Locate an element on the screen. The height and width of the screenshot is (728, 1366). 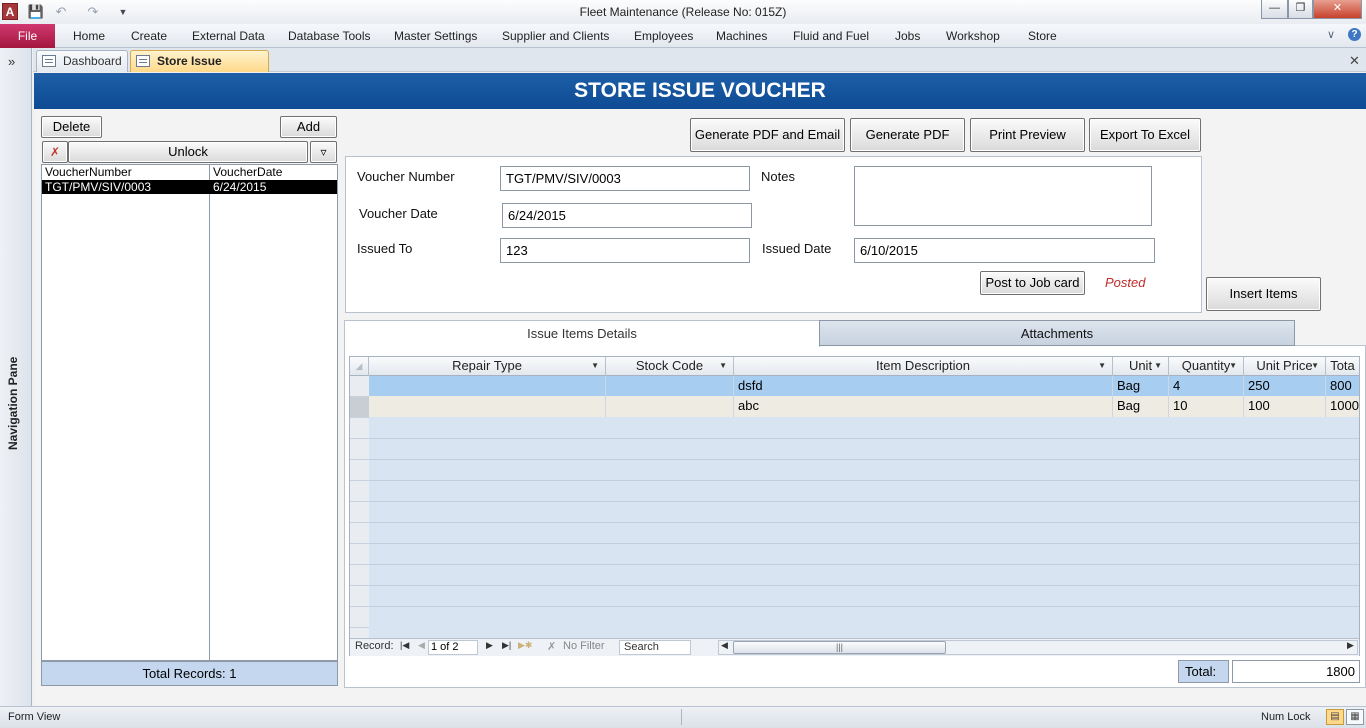
form-view-icon: ▤ is located at coordinates (1335, 717).